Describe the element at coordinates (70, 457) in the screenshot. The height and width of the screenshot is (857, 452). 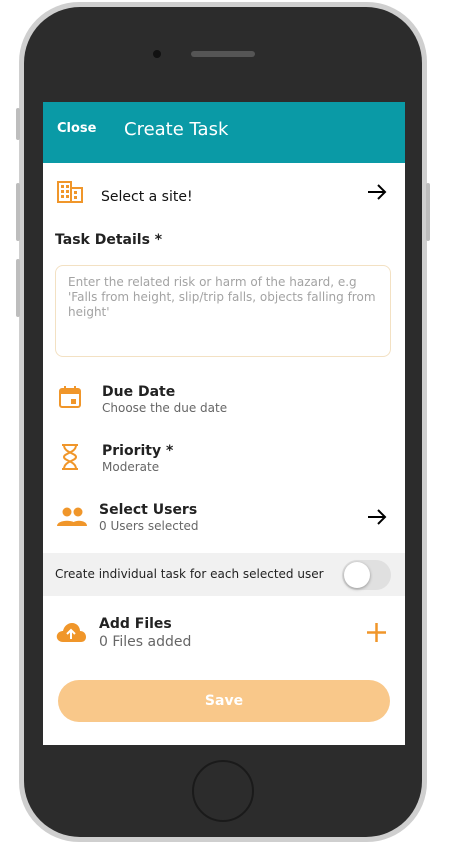
I see `hourglass-icon` at that location.